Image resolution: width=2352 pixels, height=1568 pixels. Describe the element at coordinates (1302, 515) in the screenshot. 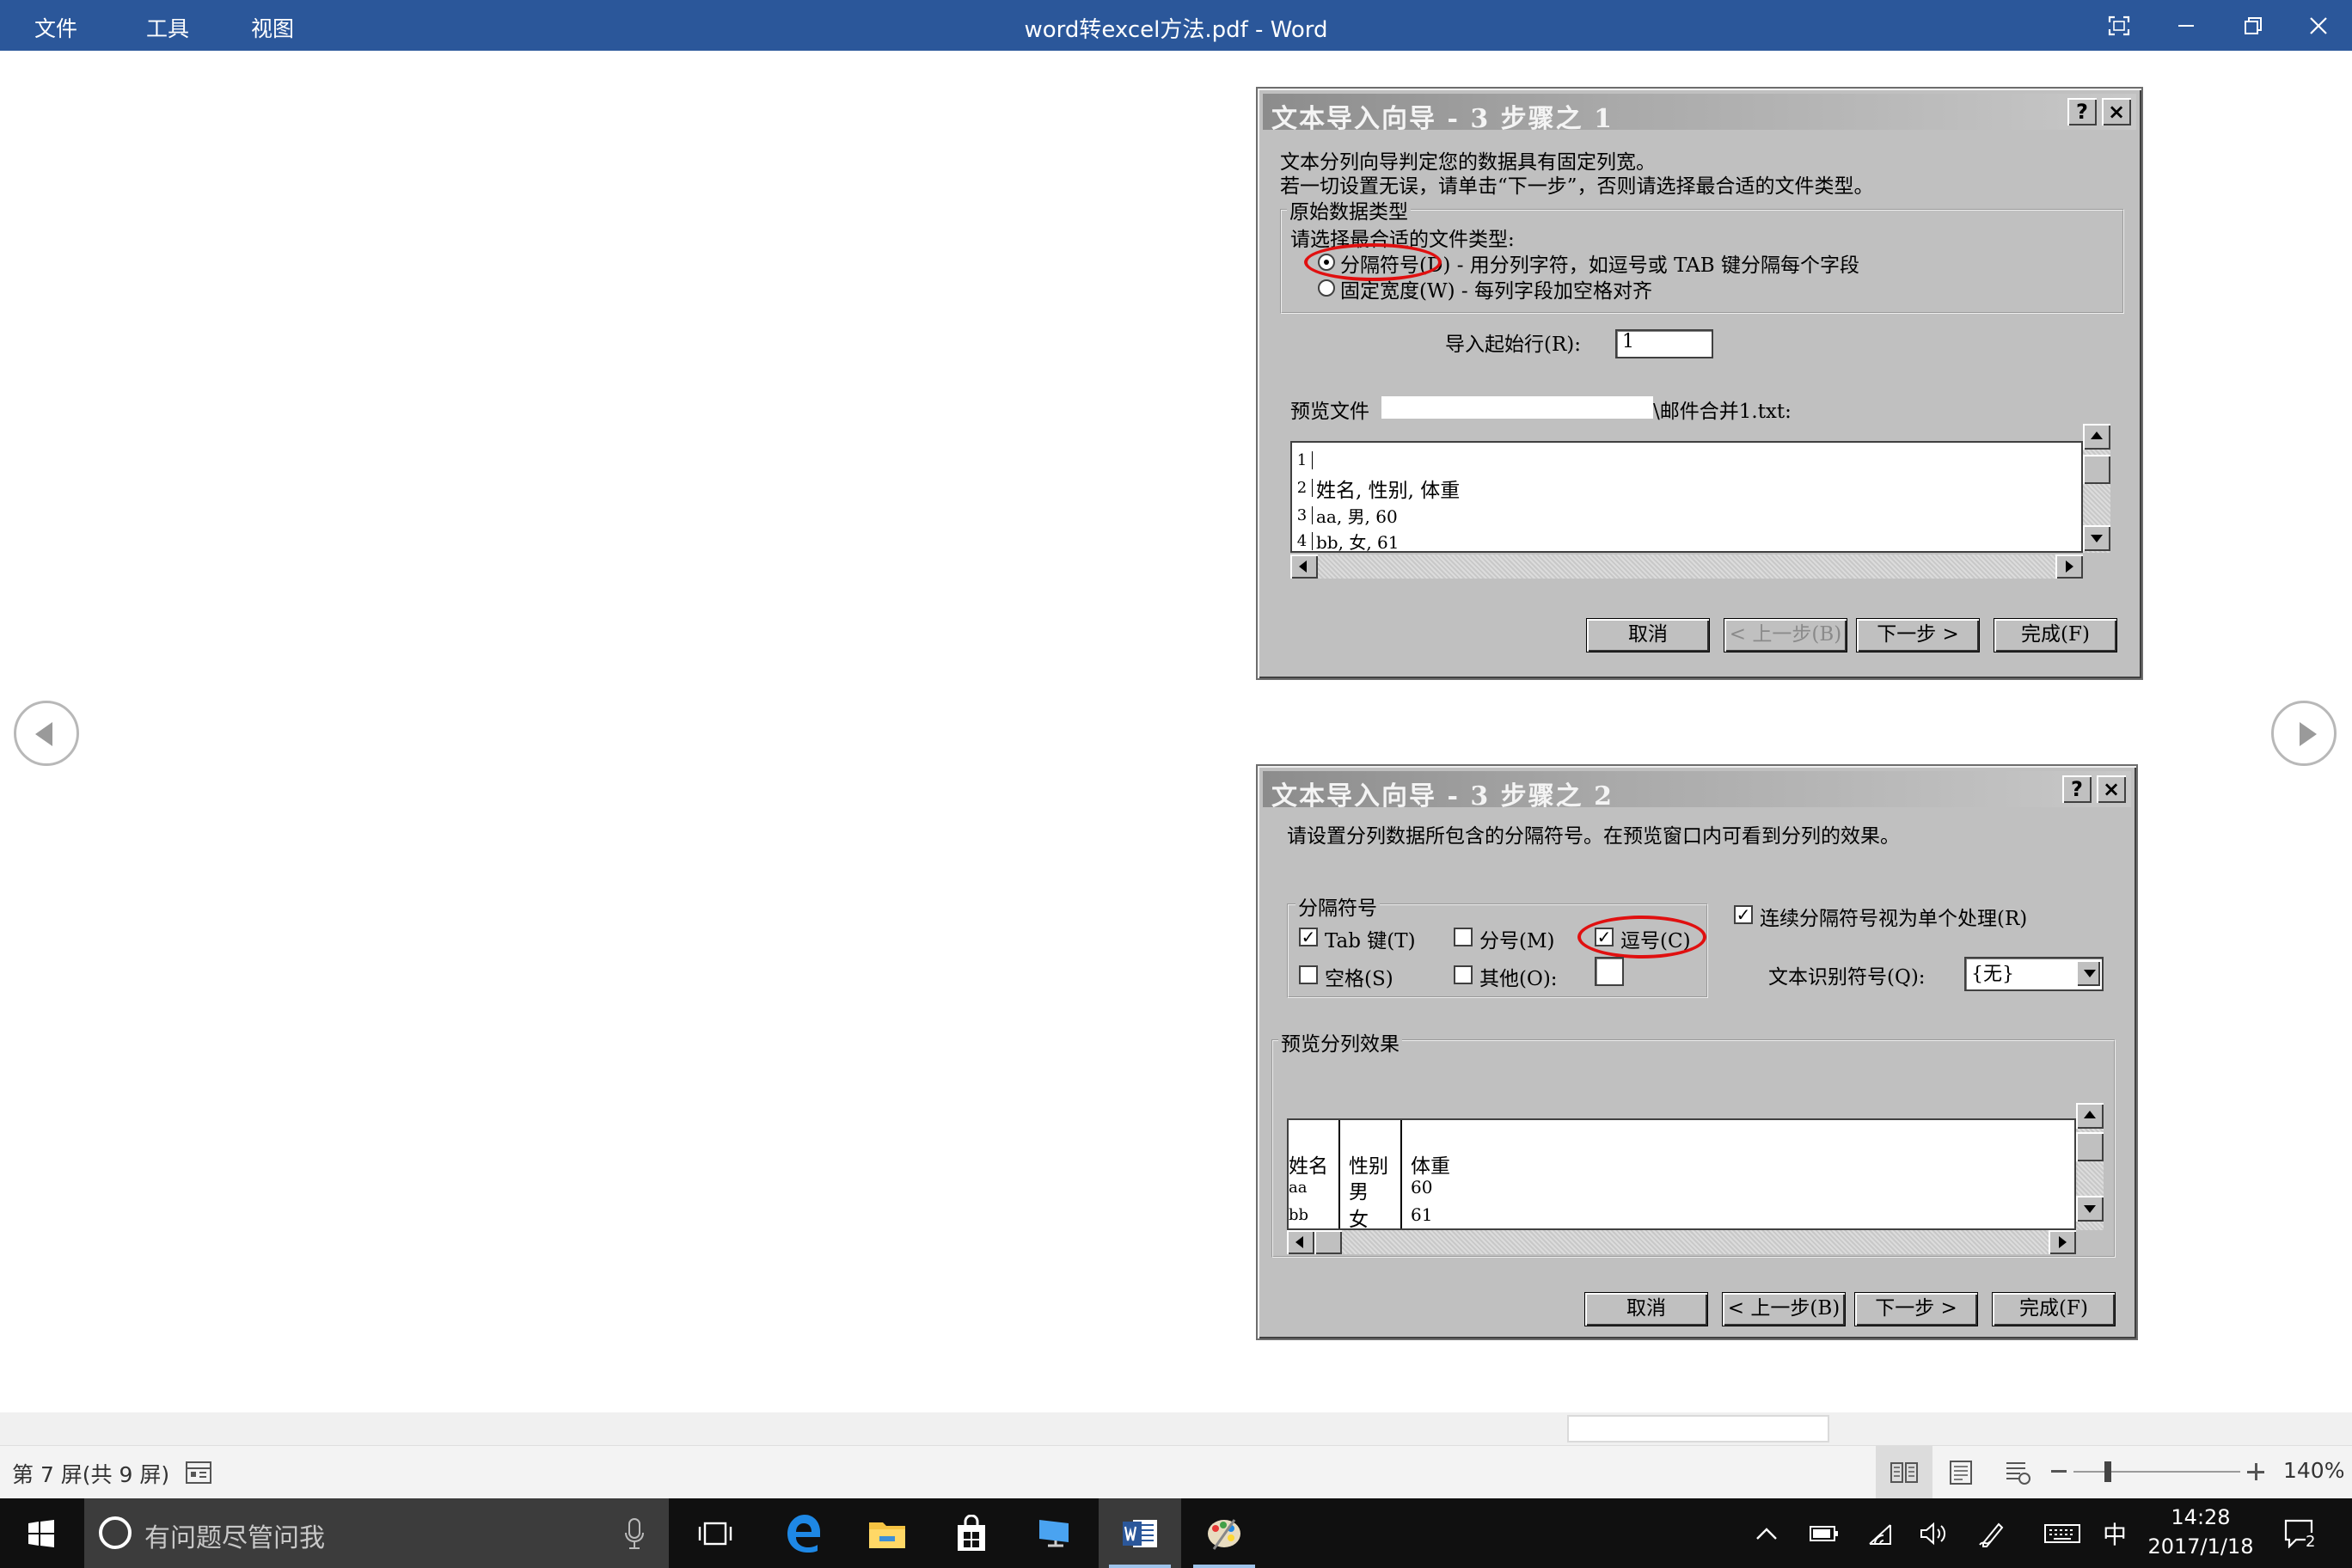

I see `preview-row-number: 3` at that location.